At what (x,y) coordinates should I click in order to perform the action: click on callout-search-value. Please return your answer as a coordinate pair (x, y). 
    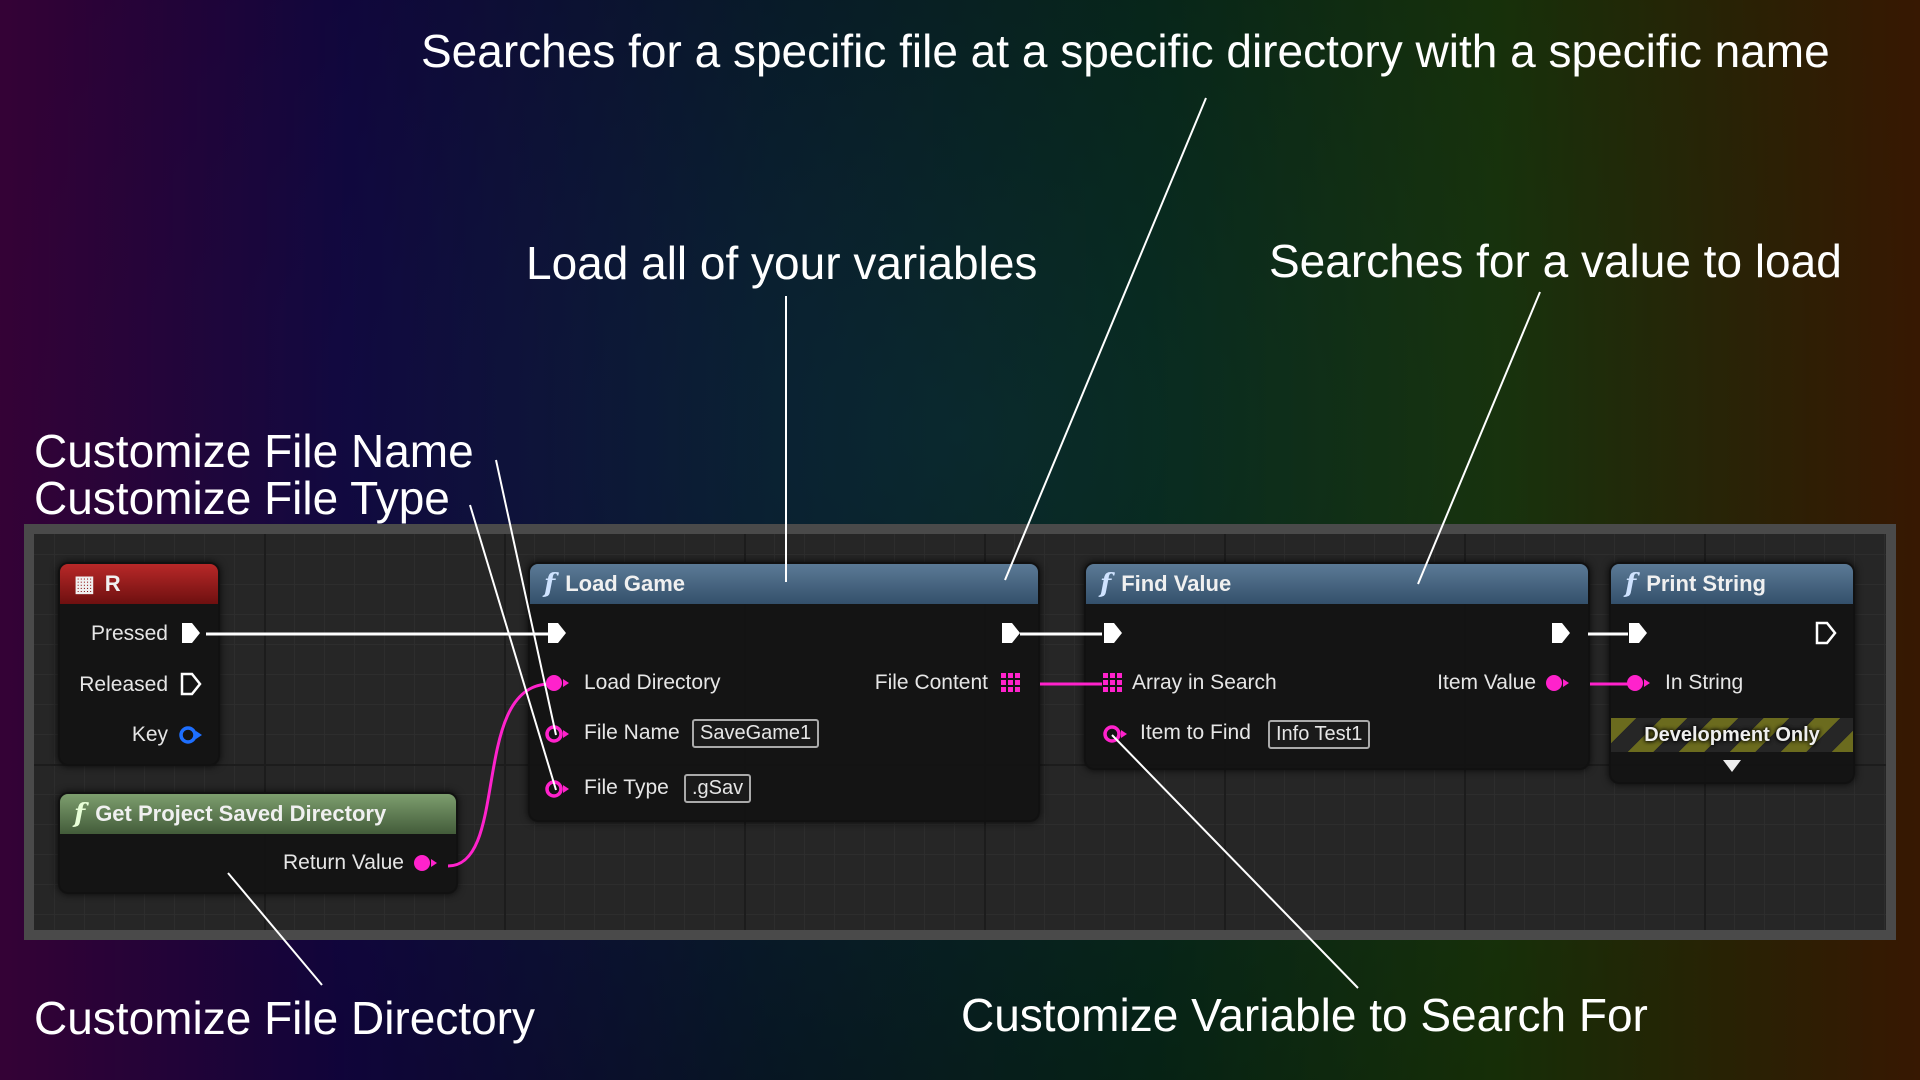
    Looking at the image, I should click on (1479, 438).